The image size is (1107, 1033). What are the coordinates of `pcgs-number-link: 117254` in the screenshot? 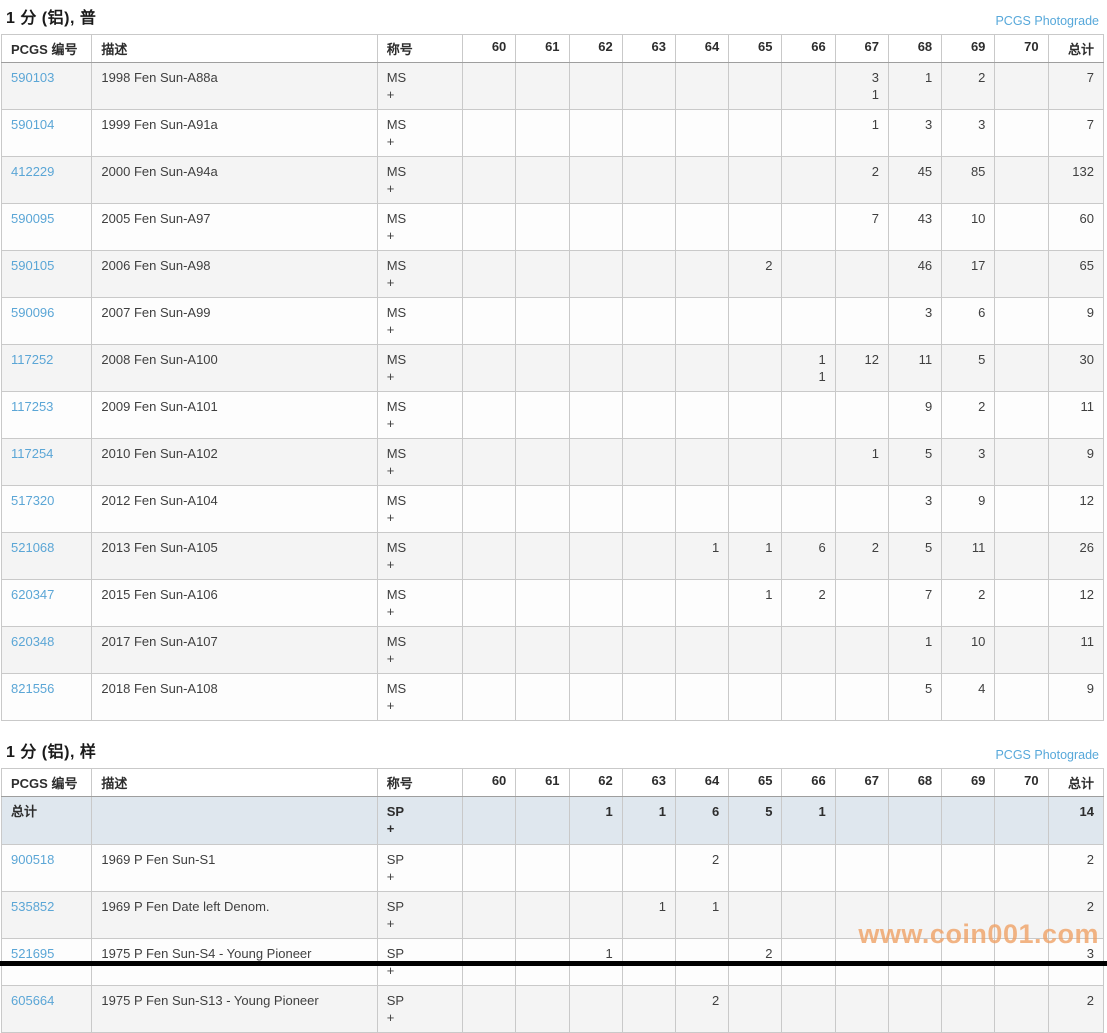 It's located at (32, 453).